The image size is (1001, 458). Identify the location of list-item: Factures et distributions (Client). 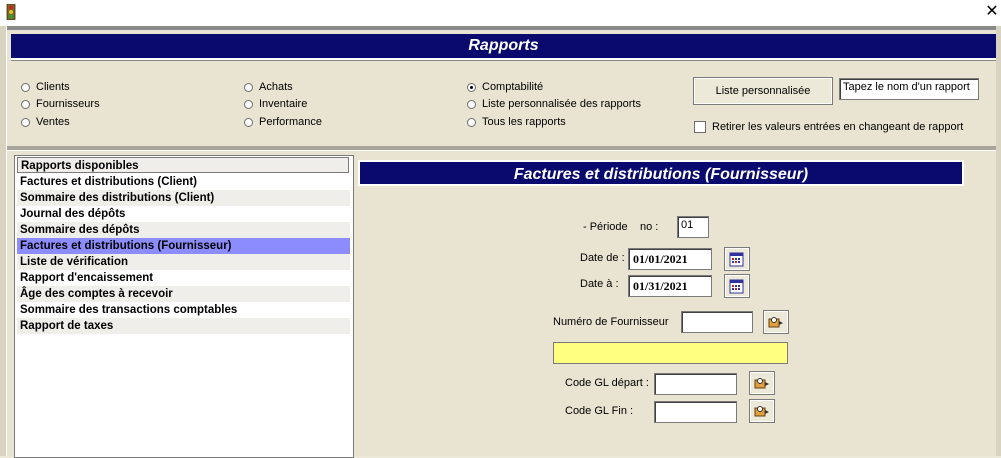
(183, 182).